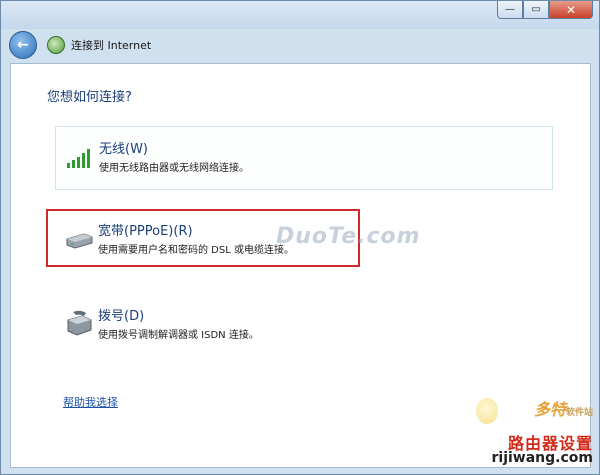 The height and width of the screenshot is (475, 600). What do you see at coordinates (542, 458) in the screenshot?
I see `url-watermark: rijiwang.com` at bounding box center [542, 458].